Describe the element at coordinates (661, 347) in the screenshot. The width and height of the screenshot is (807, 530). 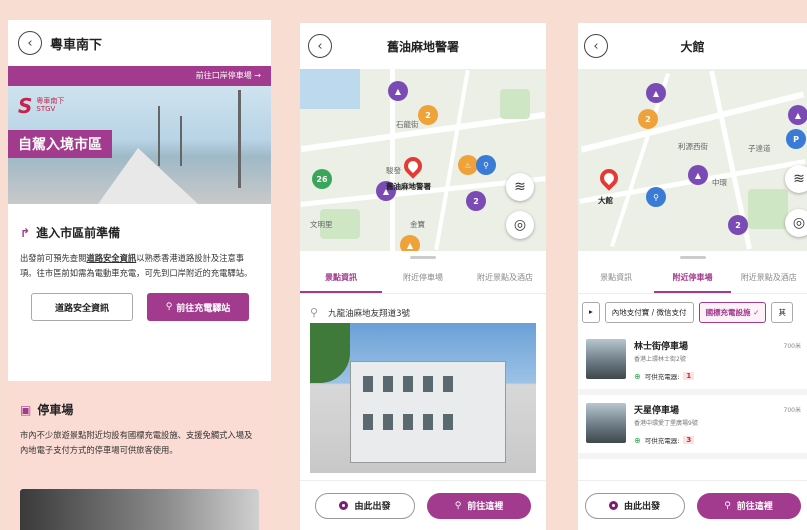
I see `carpark-name: 林士街停車場` at that location.